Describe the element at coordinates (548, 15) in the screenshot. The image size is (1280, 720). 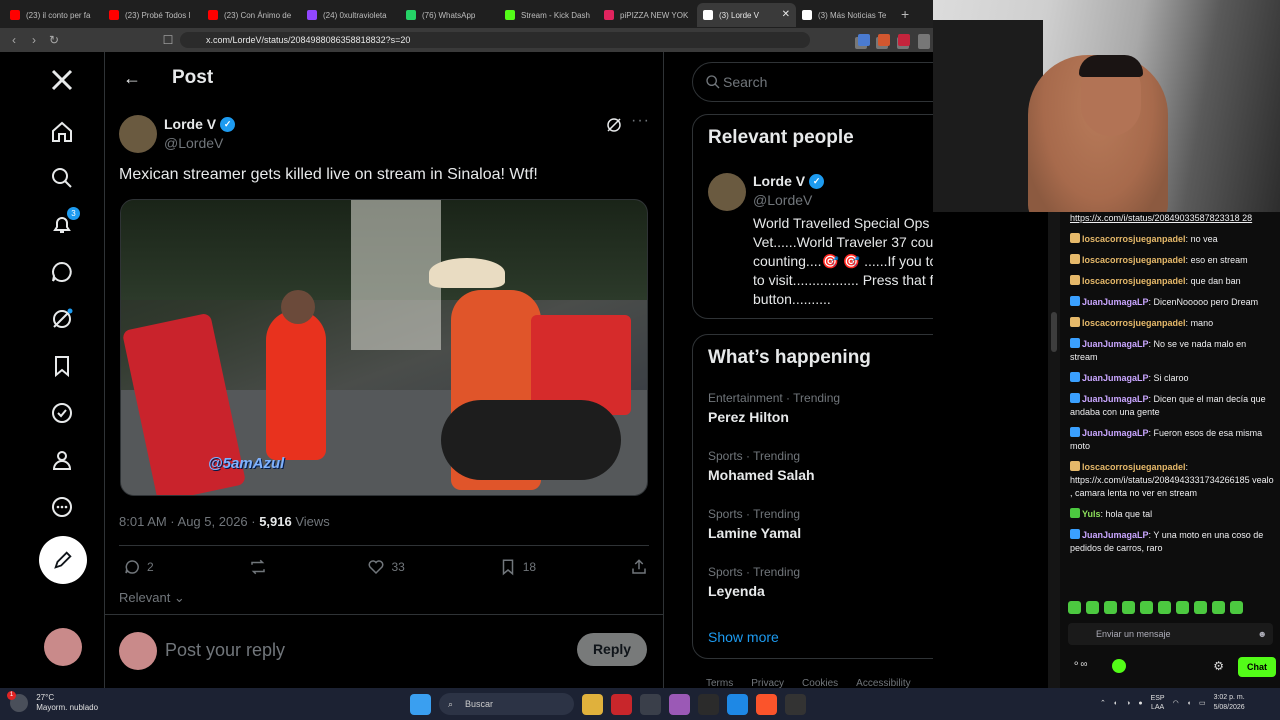
I see `browser-tab: Stream - Kick Dash` at that location.